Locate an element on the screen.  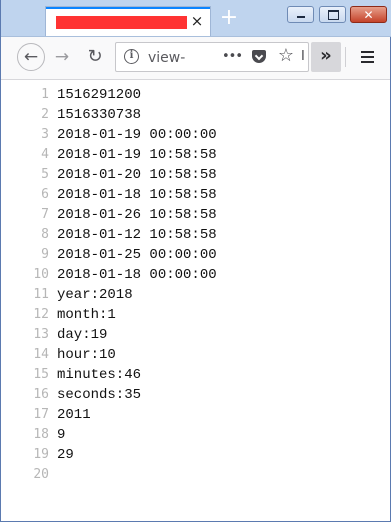
minimize-button is located at coordinates (300, 14).